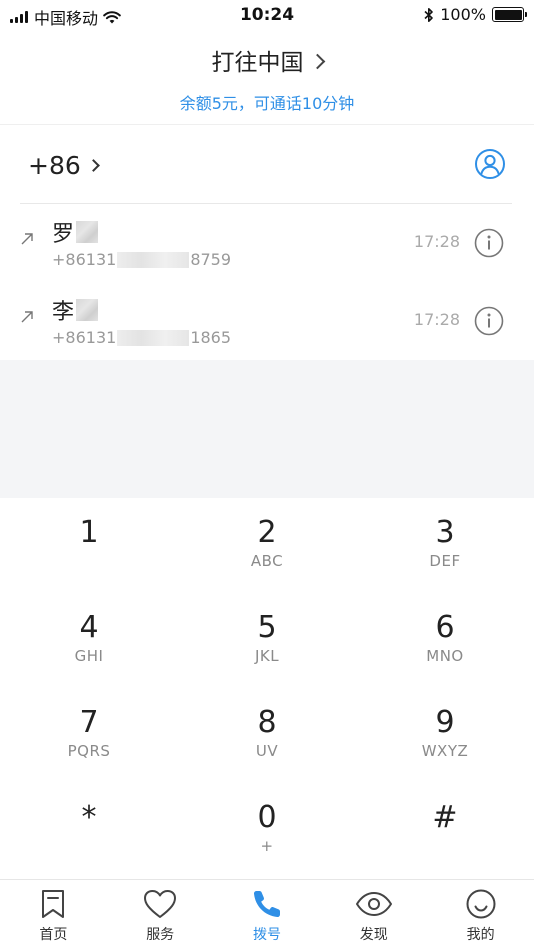 The width and height of the screenshot is (534, 950). Describe the element at coordinates (373, 918) in the screenshot. I see `tab-discover: 发现` at that location.